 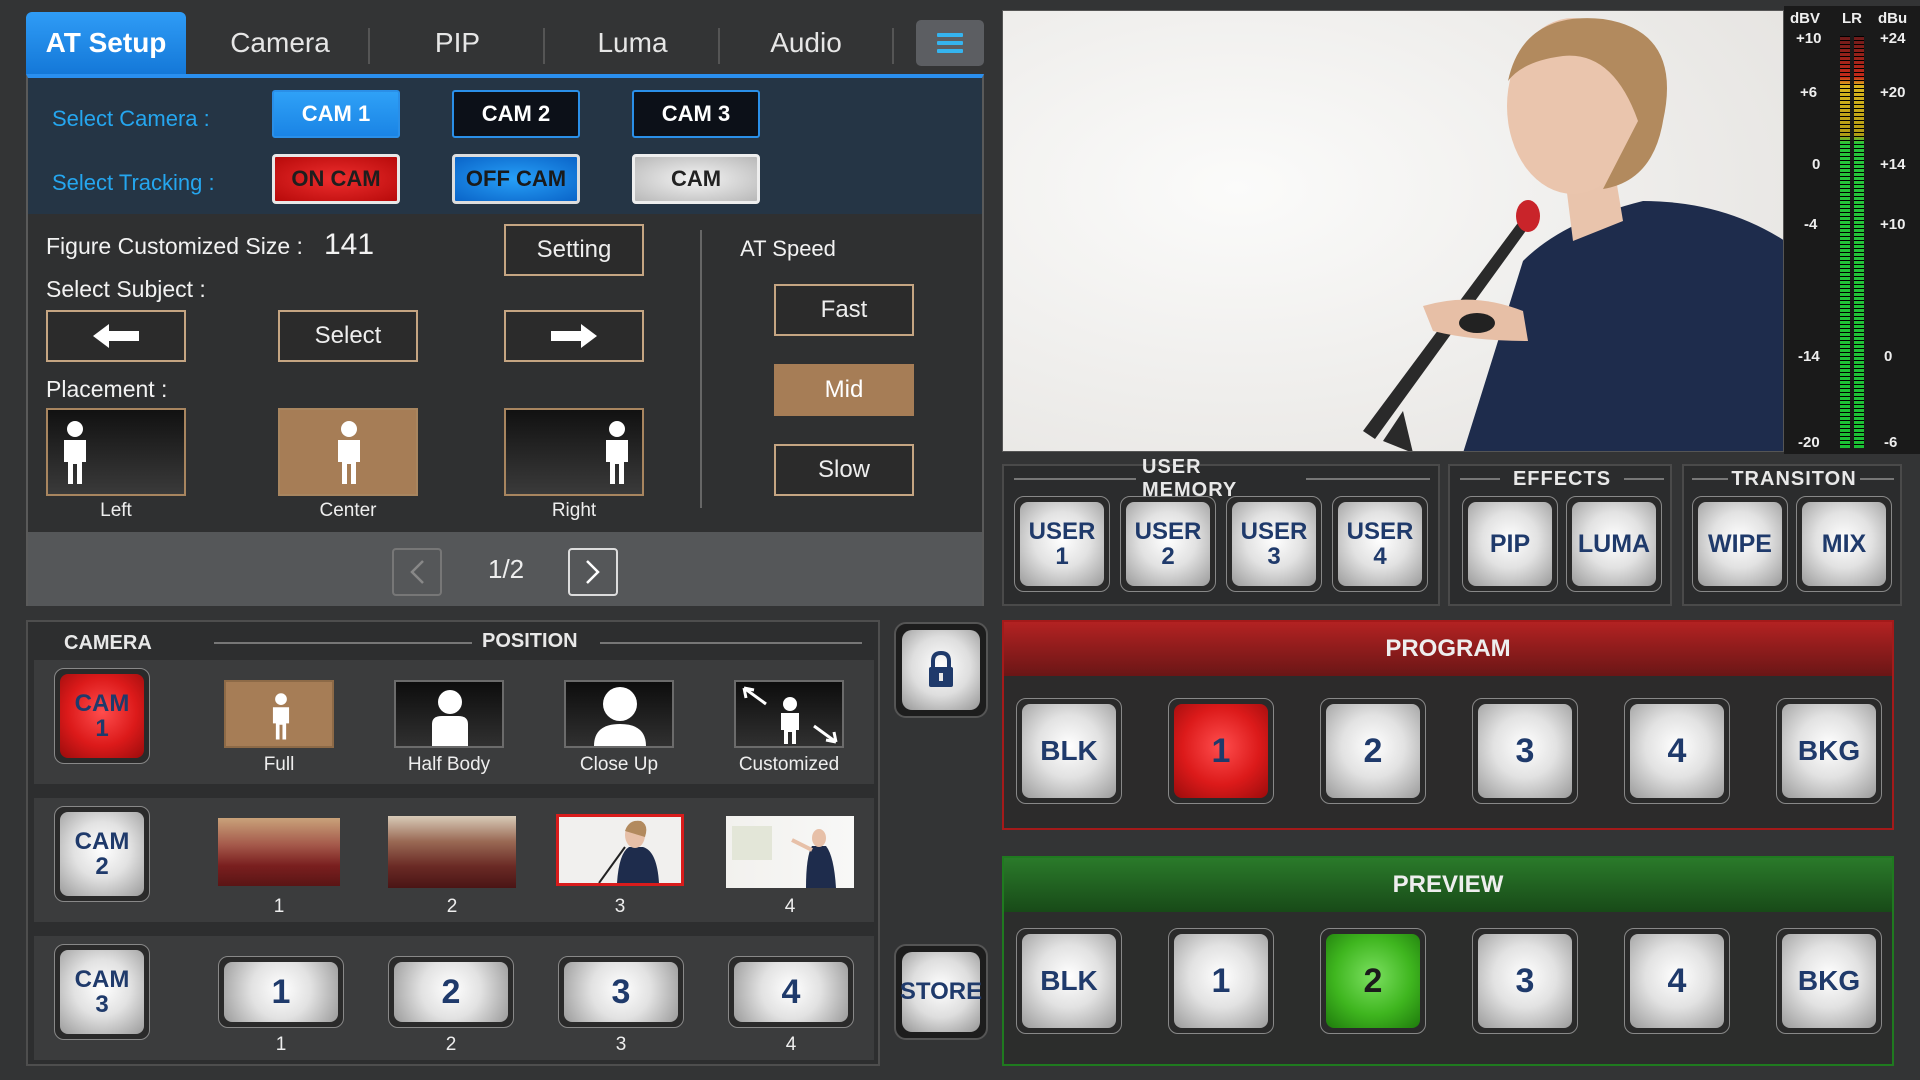 I want to click on select-subject-button: Select, so click(x=348, y=336).